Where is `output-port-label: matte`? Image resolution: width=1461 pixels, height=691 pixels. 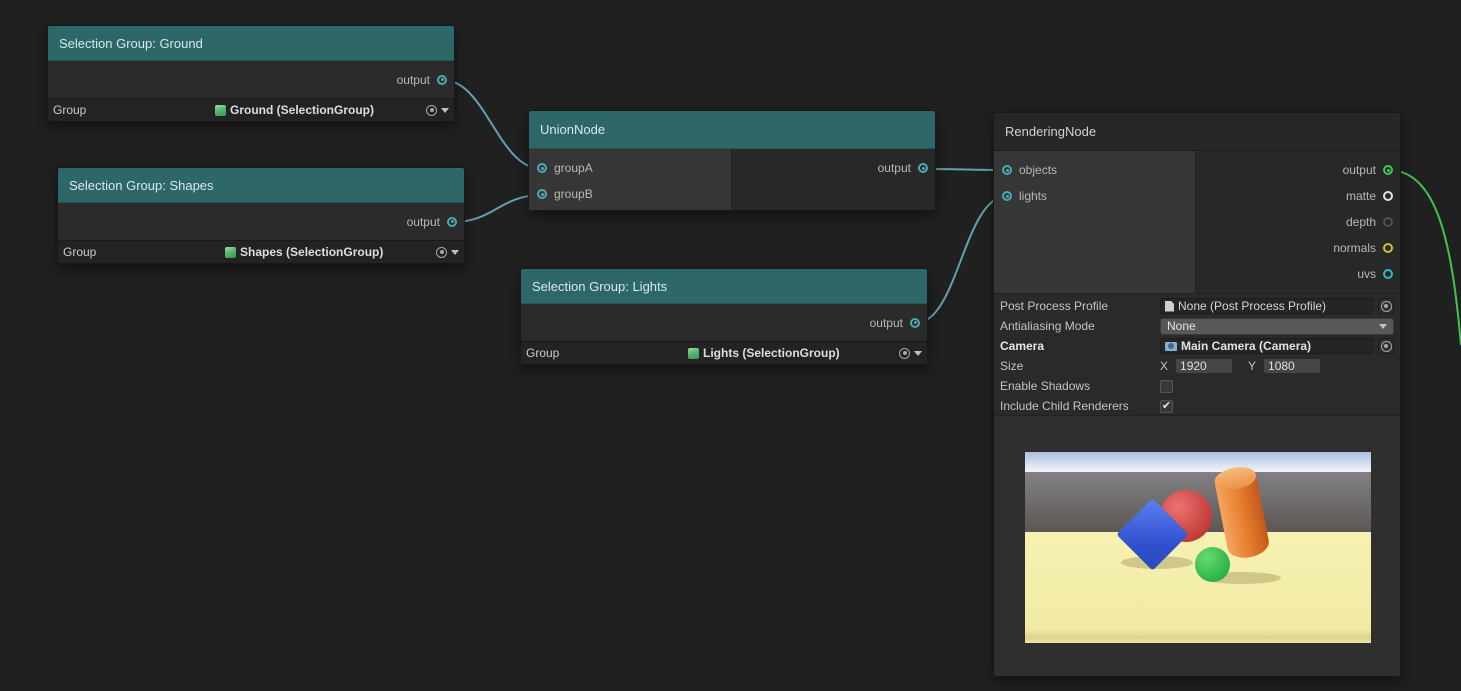
output-port-label: matte is located at coordinates (1360, 196).